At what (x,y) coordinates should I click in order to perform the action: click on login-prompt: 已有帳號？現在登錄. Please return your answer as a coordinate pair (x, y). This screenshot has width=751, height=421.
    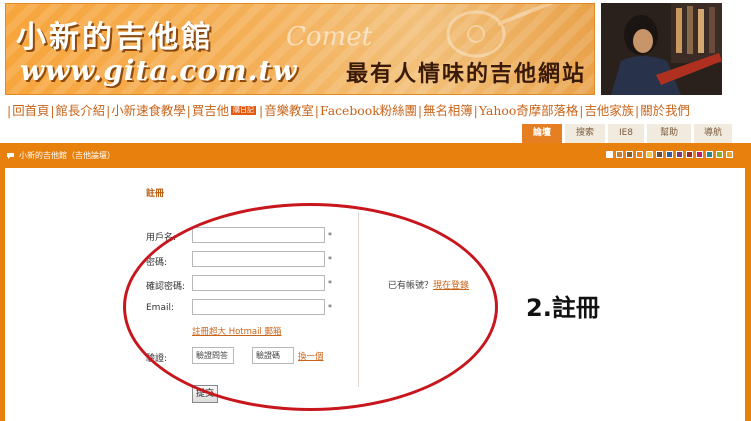
    Looking at the image, I should click on (428, 284).